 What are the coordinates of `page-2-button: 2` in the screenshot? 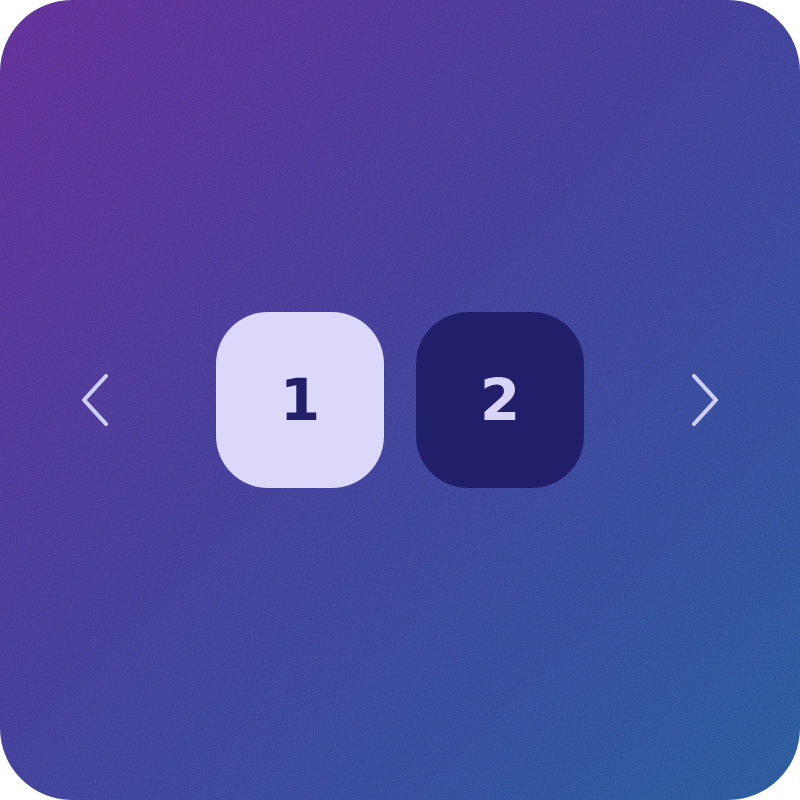 It's located at (500, 400).